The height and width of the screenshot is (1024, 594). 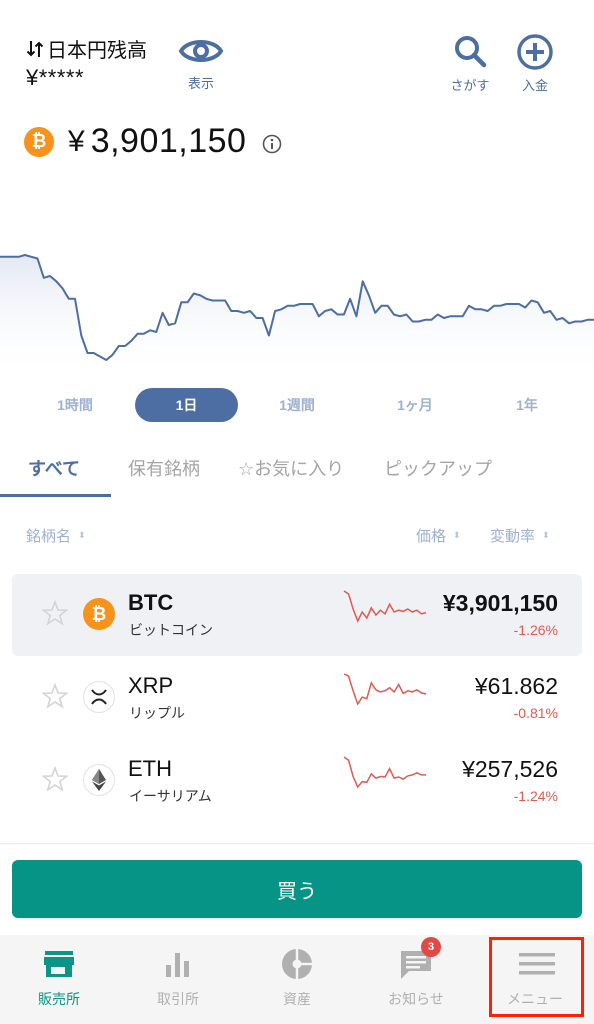 I want to click on time-range-tabs: 1時間 1日 1週間 1ヶ月 1年, so click(x=297, y=405).